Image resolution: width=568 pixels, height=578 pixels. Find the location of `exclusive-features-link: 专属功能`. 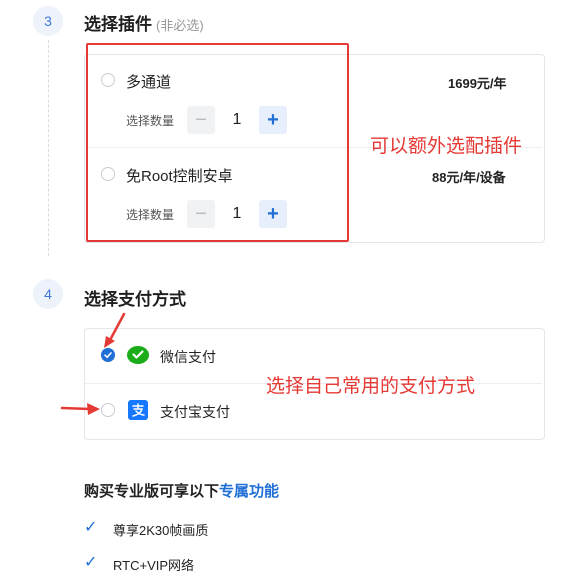

exclusive-features-link: 专属功能 is located at coordinates (249, 491).